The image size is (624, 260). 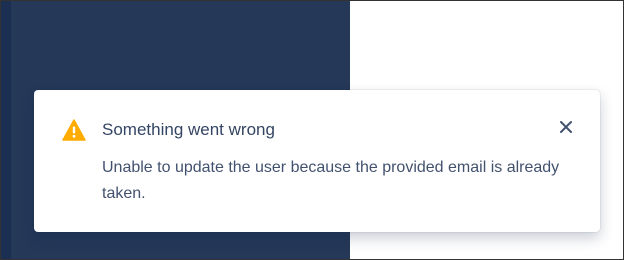 I want to click on sidebar-strip, so click(x=6, y=130).